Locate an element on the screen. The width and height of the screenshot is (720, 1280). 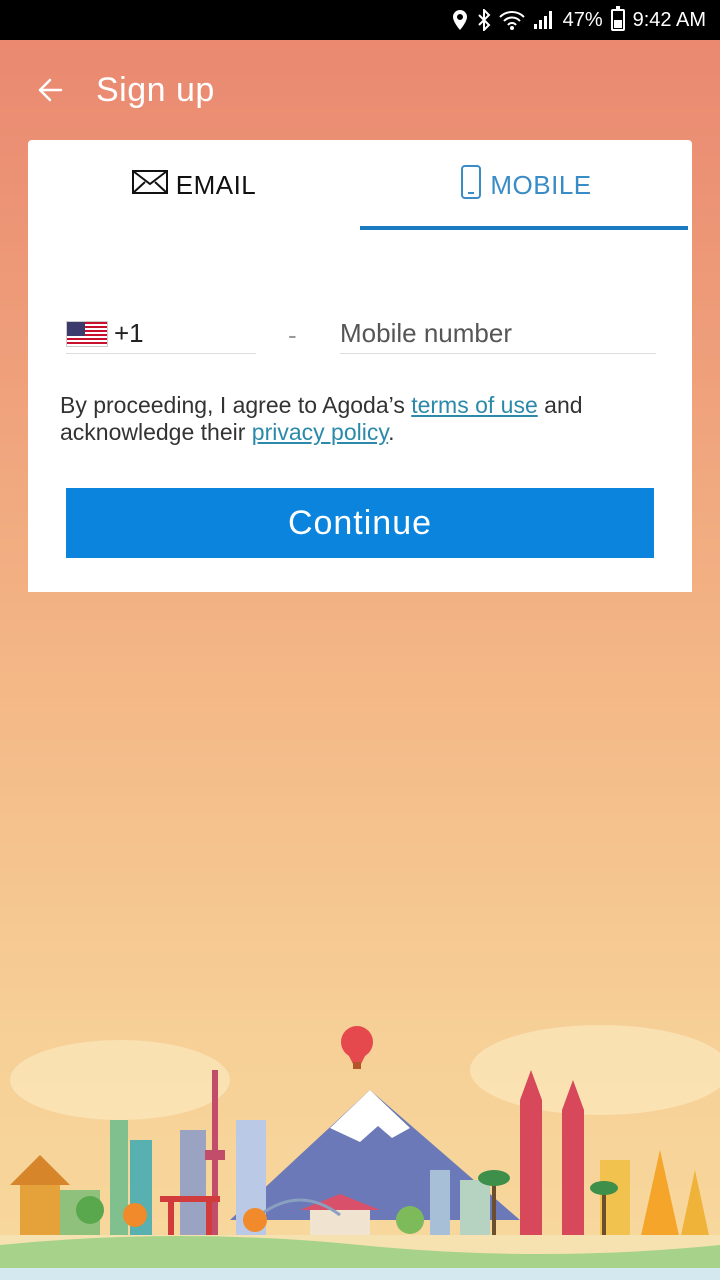
terms-prefix: By proceeding, I agree to Agoda’s is located at coordinates (236, 405).